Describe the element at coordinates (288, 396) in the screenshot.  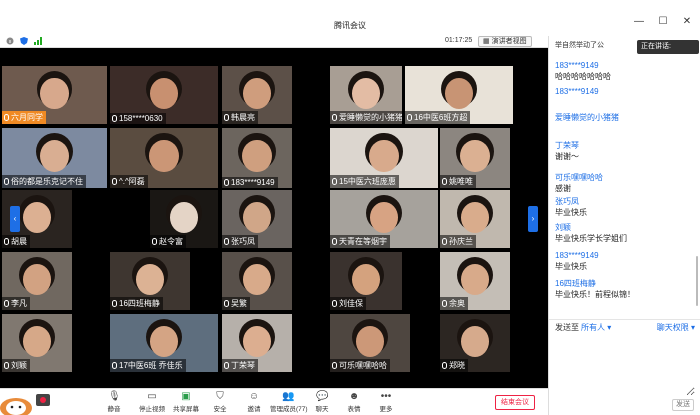
I see `users-icon: 👥` at that location.